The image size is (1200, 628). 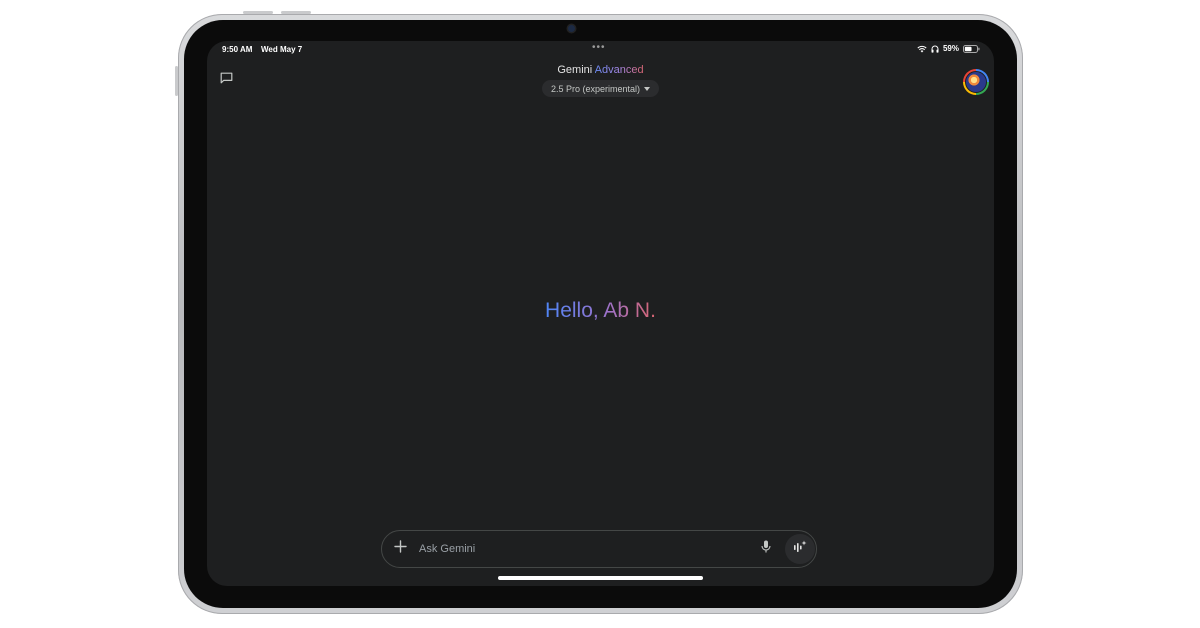 I want to click on front-camera, so click(x=571, y=28).